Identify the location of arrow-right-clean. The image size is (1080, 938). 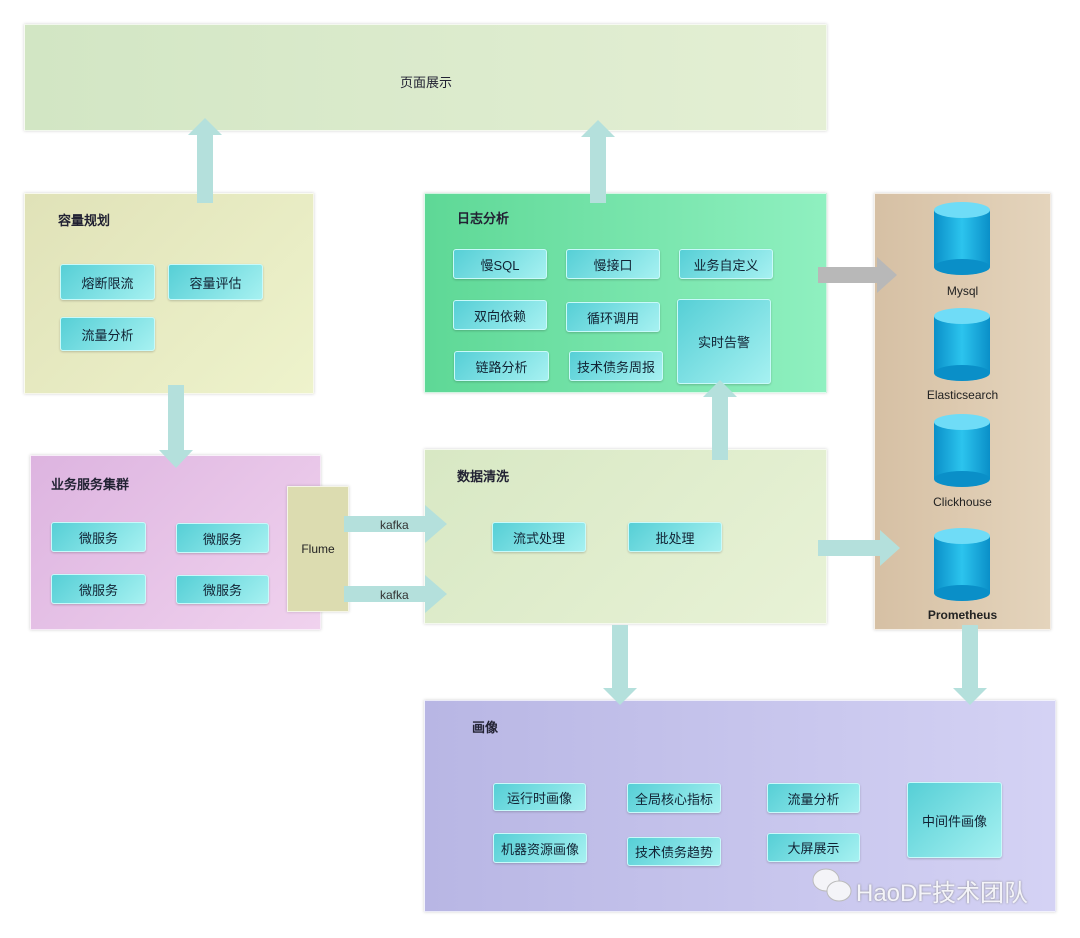
(859, 548).